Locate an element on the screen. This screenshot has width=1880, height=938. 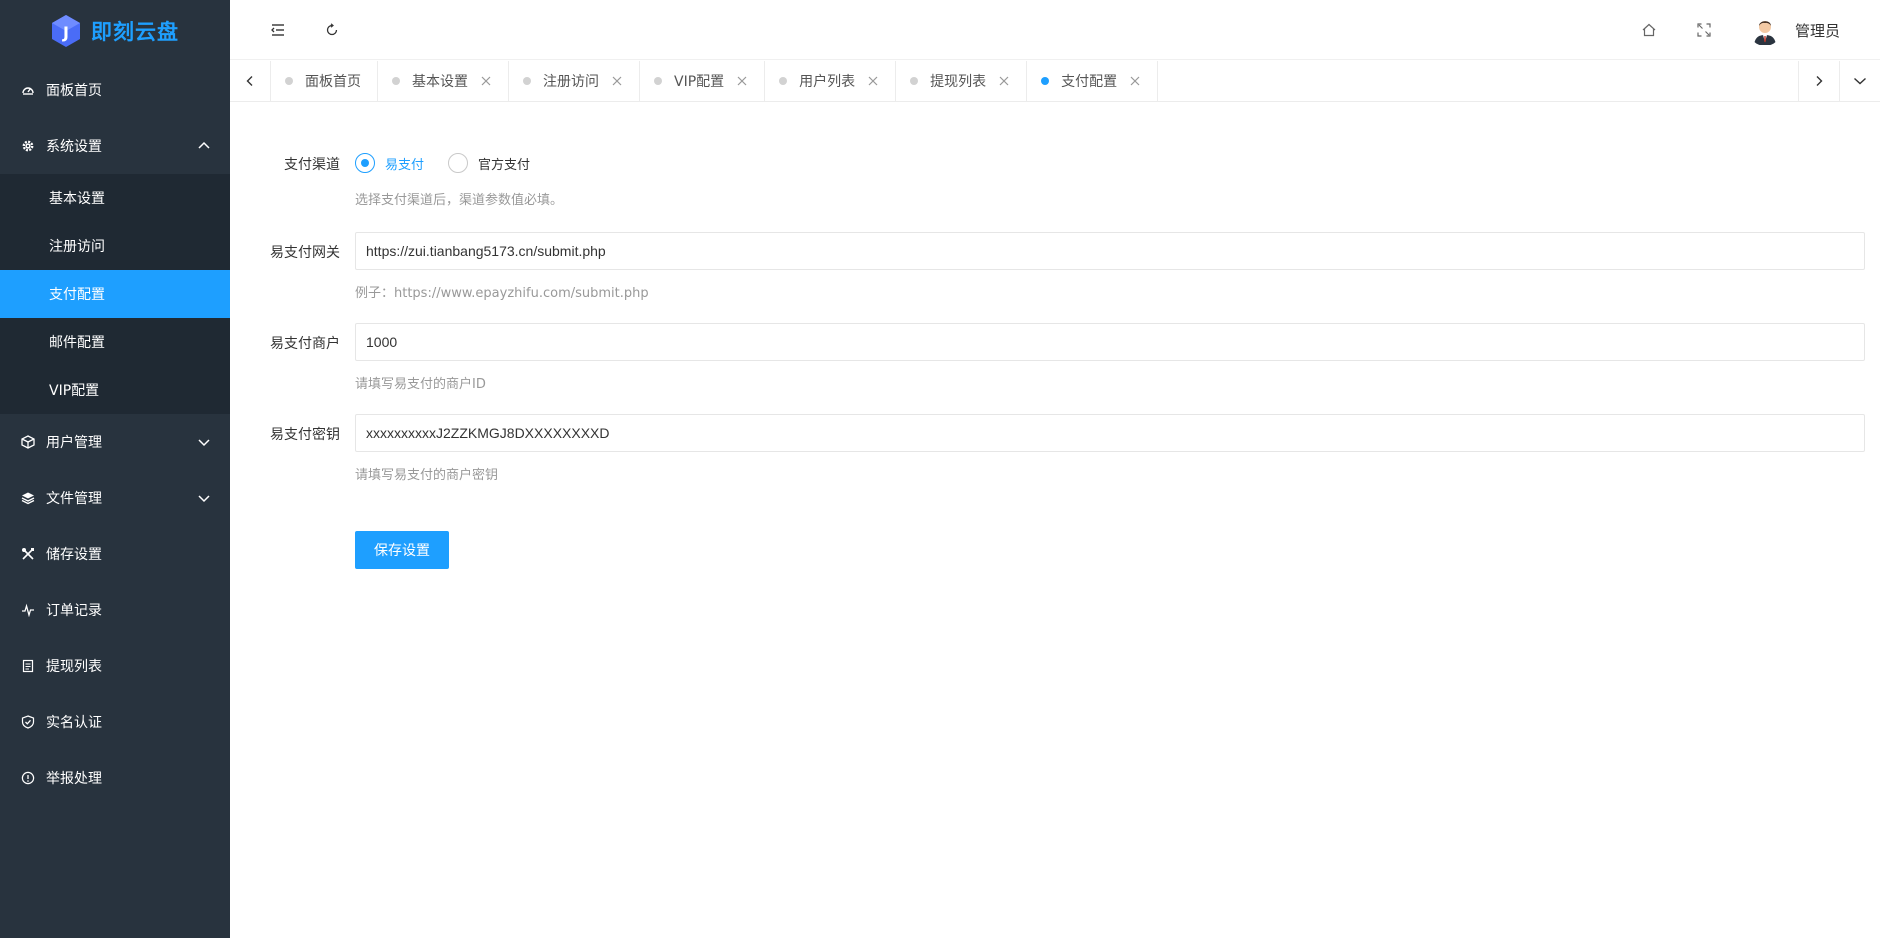
refresh-button is located at coordinates (332, 30).